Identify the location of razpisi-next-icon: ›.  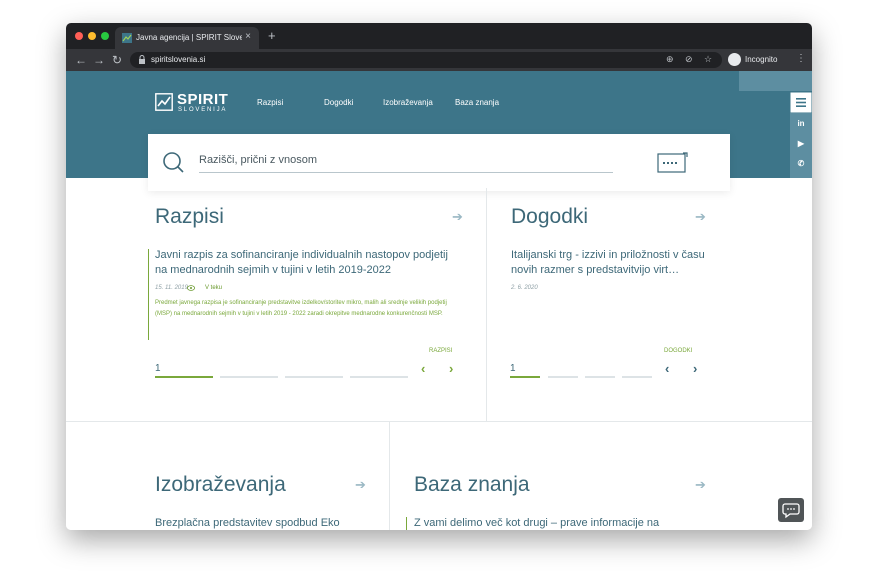
(451, 368).